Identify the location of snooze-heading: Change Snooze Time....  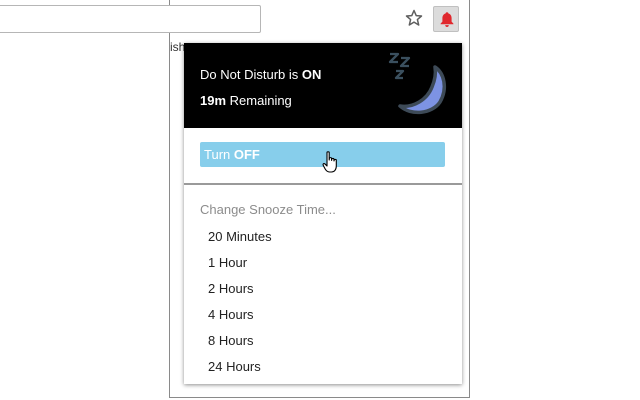
(268, 209).